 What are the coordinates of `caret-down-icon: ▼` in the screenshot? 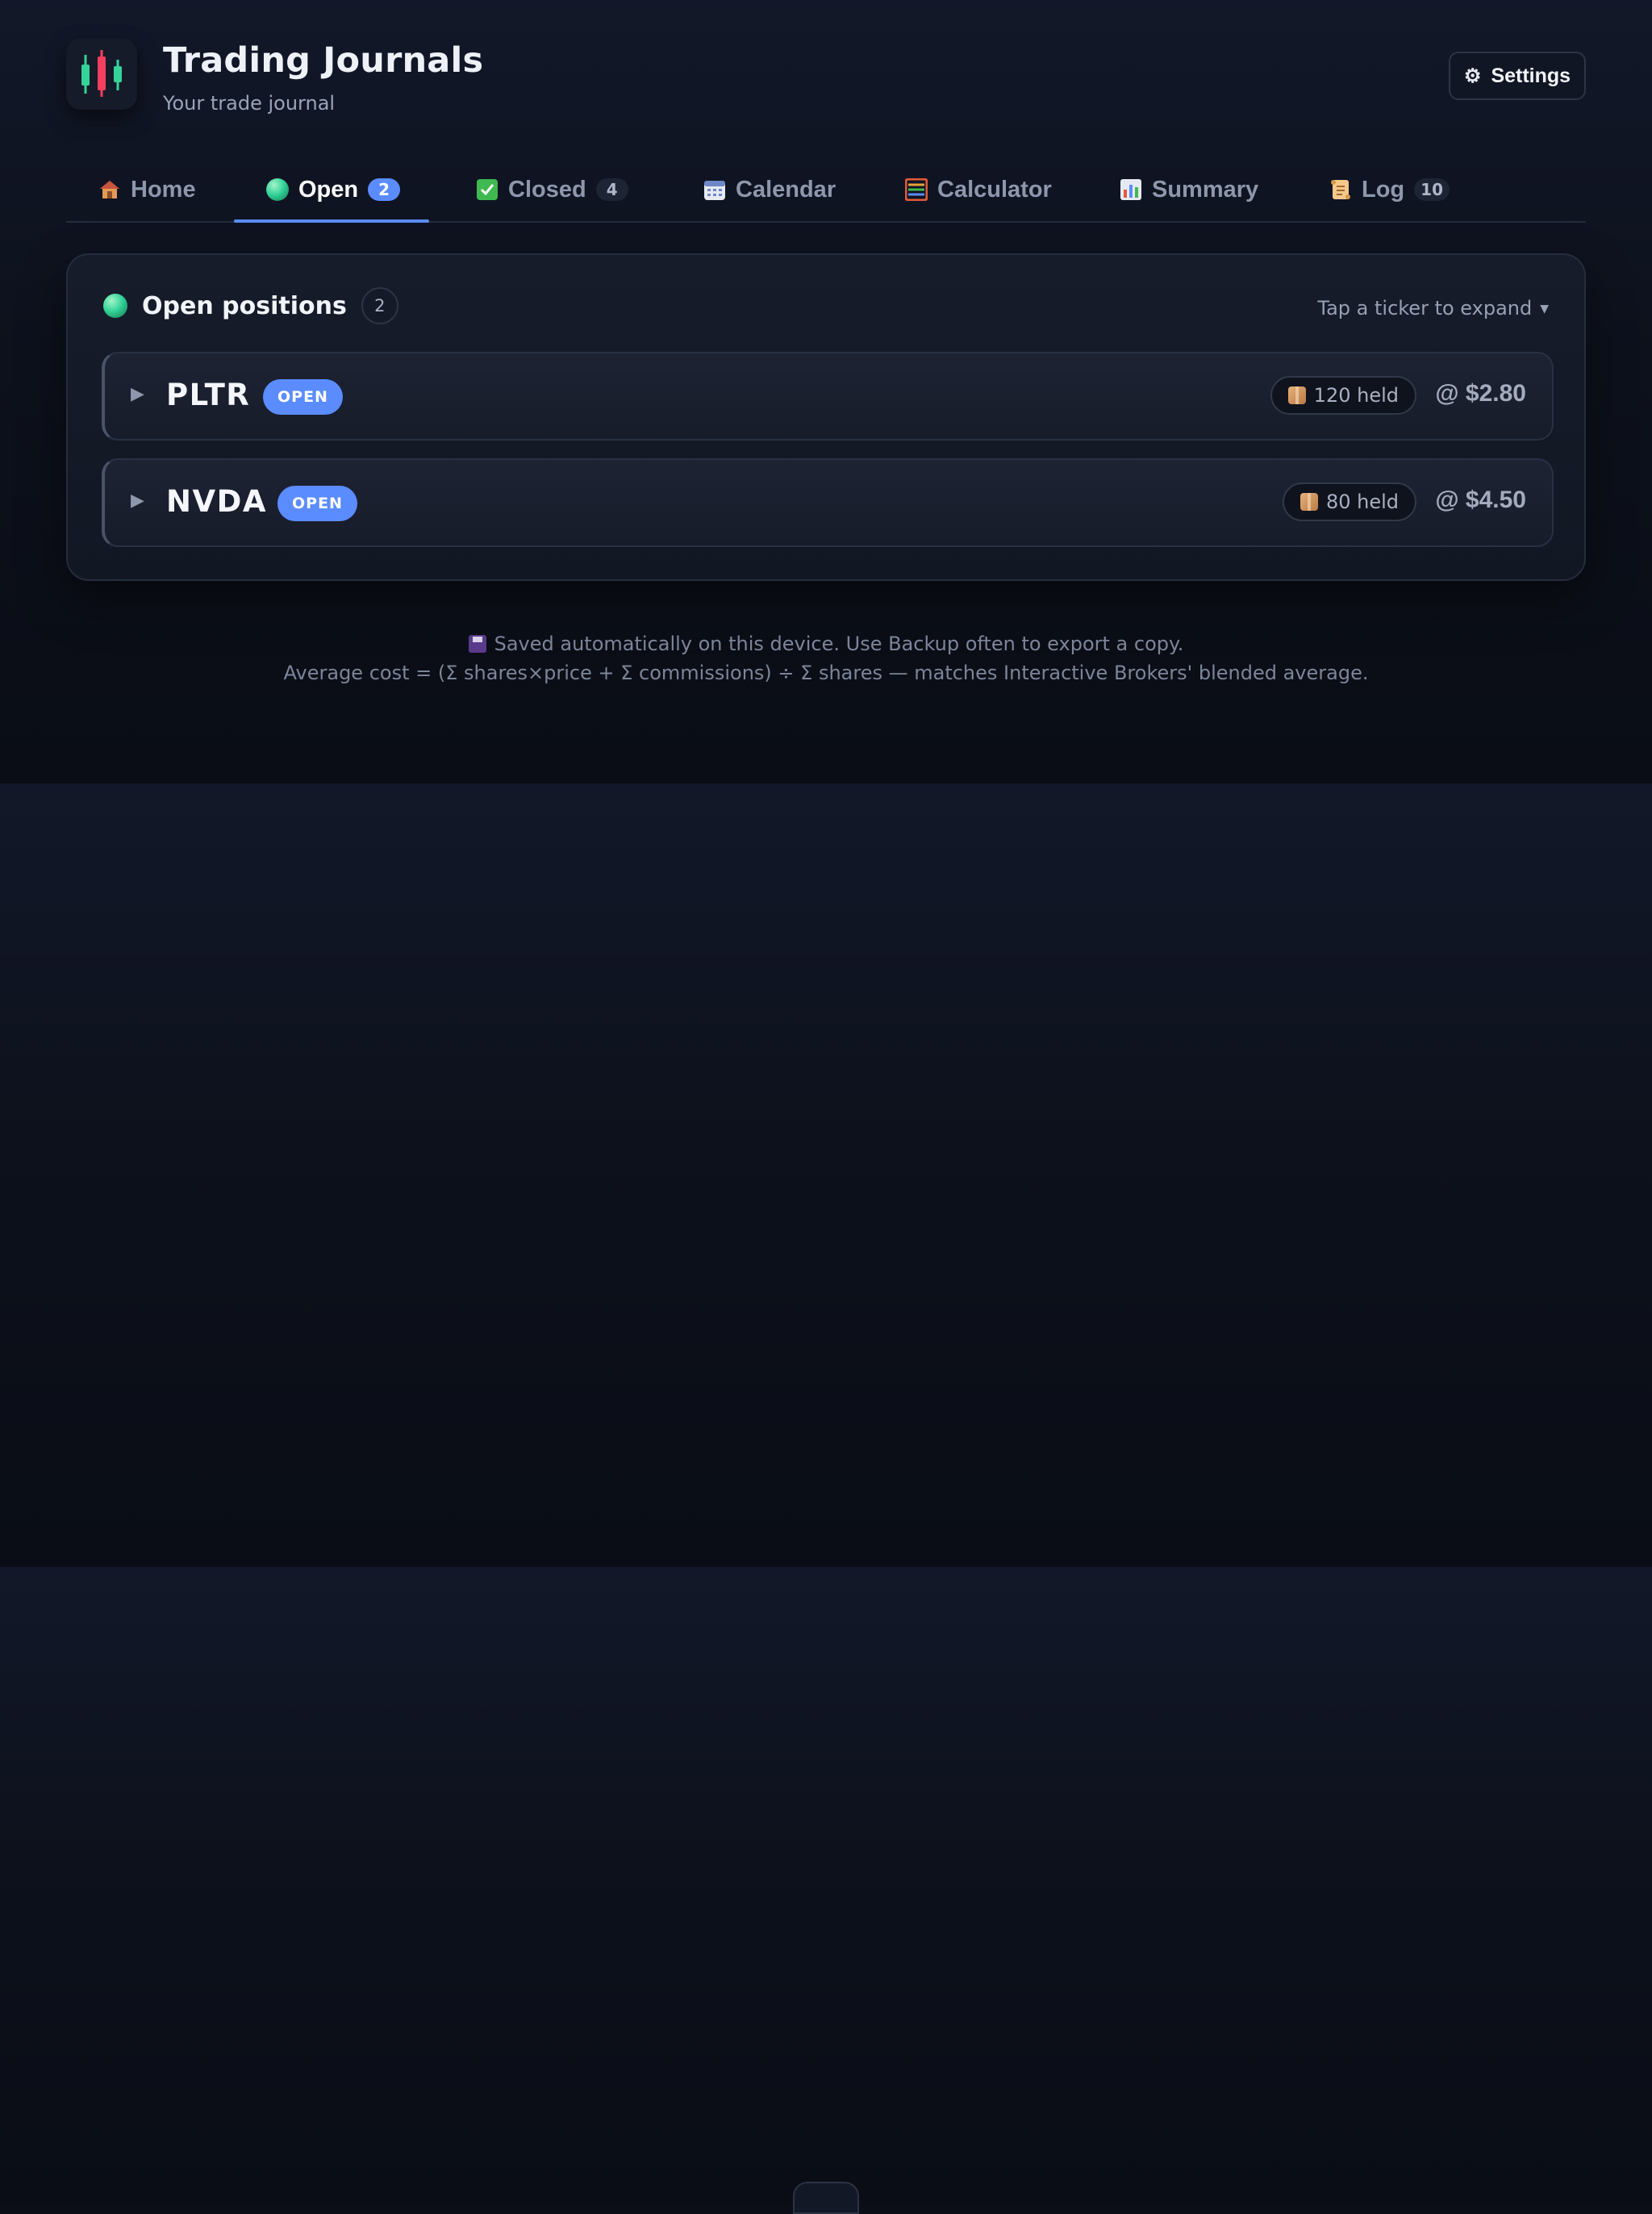 It's located at (1544, 309).